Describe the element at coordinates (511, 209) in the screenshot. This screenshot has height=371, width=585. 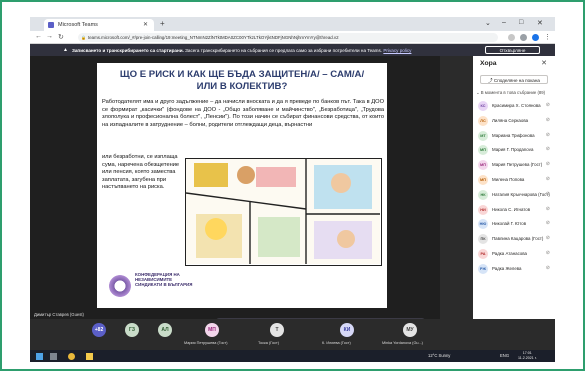
I see `participant-name: Никола С. Игнатов` at that location.